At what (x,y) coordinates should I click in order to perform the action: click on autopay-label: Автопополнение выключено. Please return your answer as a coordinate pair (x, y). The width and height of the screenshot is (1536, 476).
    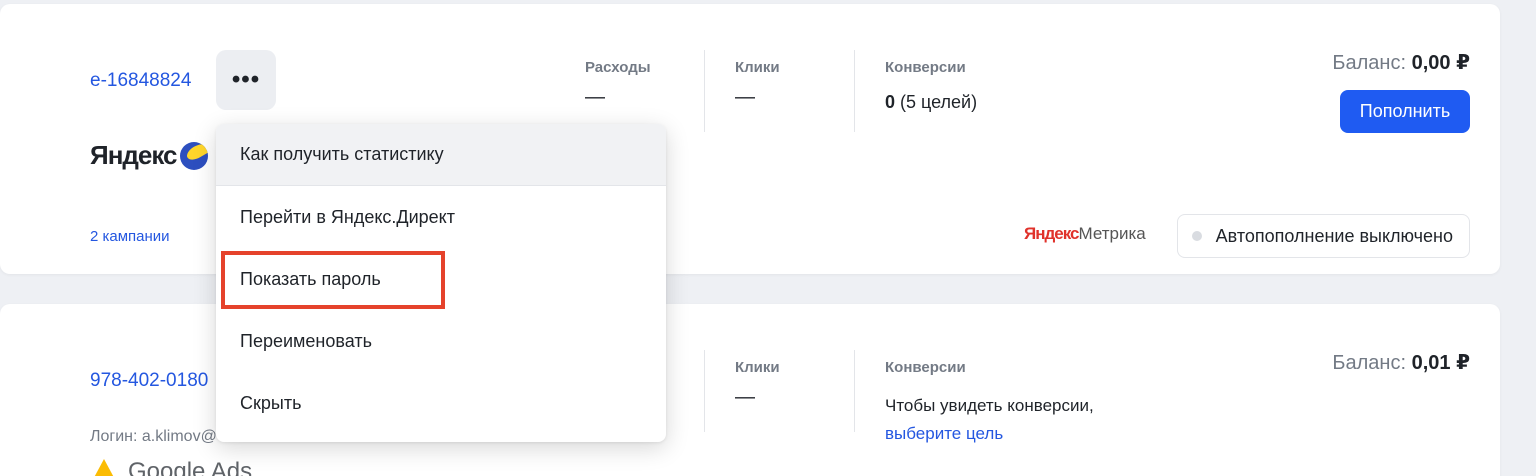
    Looking at the image, I should click on (1334, 235).